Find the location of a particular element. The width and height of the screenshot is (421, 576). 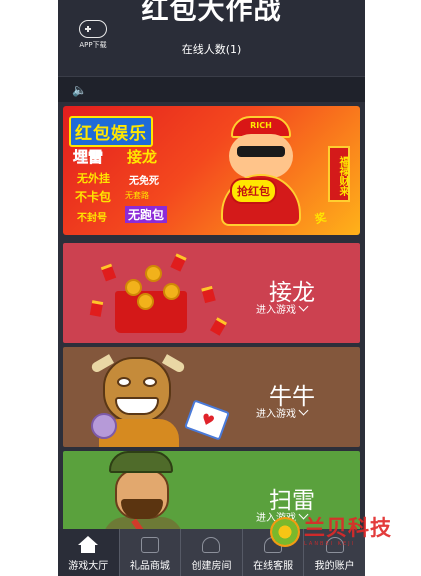

banner-text-block: 红包娱乐 埋雷 接龙 无外挂 无免死 不卡包 无套路 不封号 无跑包 is located at coordinates (123, 171).